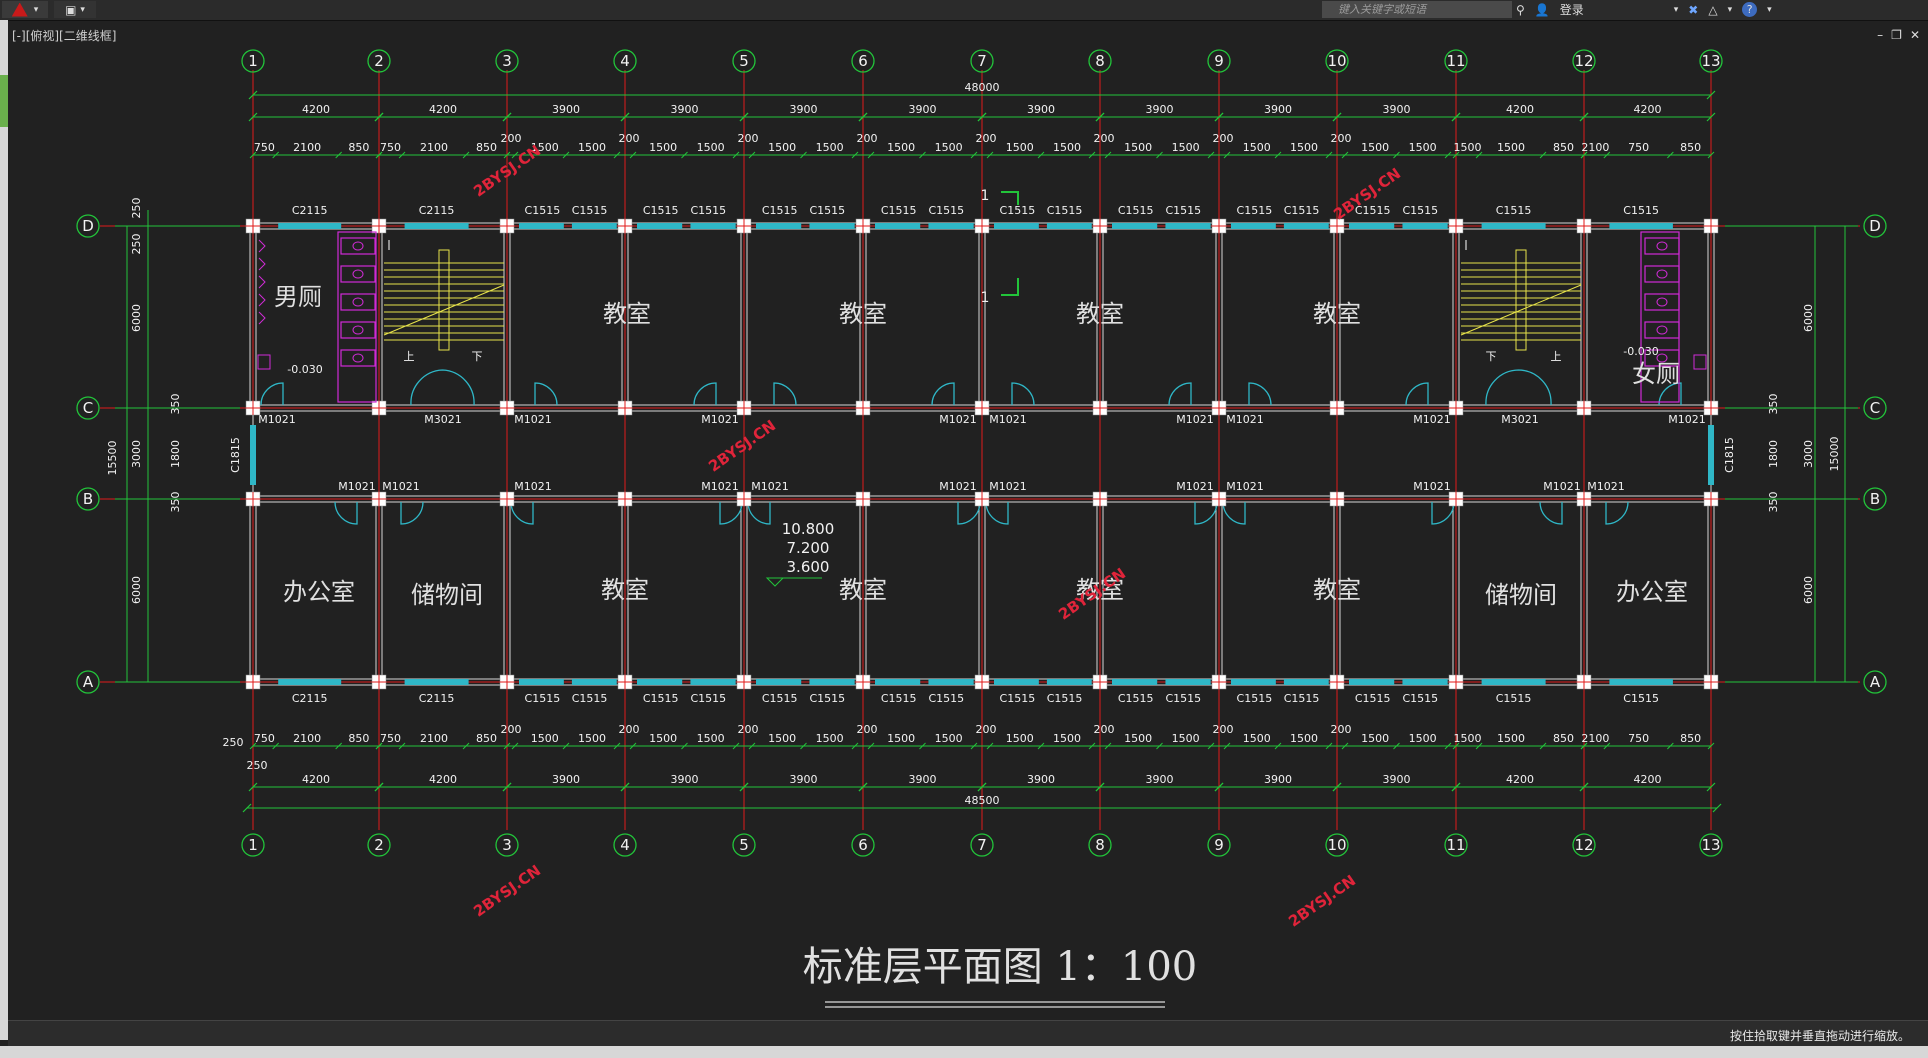 This screenshot has width=1928, height=1058. What do you see at coordinates (1644, 9) in the screenshot?
I see `infocenter-tools: ⚲ 👤 登录 ▾ ✖ △ ▾ ? ▾` at bounding box center [1644, 9].